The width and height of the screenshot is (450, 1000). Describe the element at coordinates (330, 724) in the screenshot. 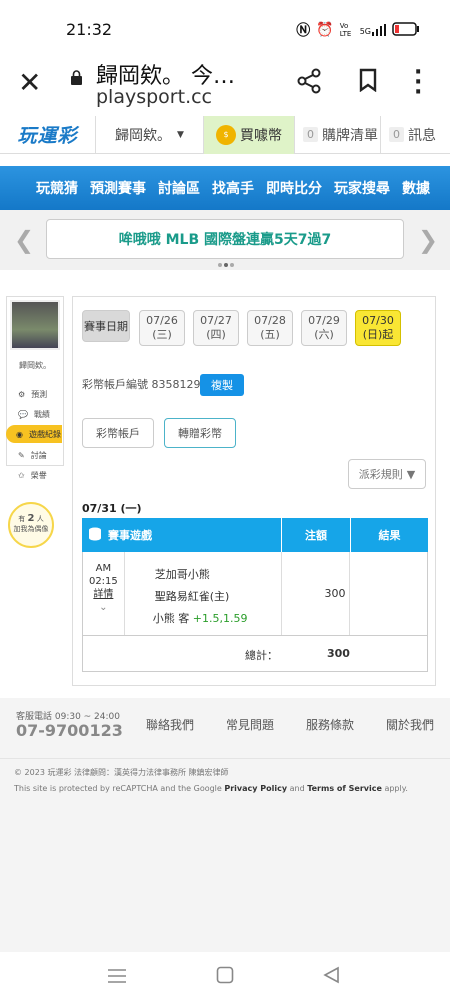

I see `footer-link-terms: 服務條款` at that location.